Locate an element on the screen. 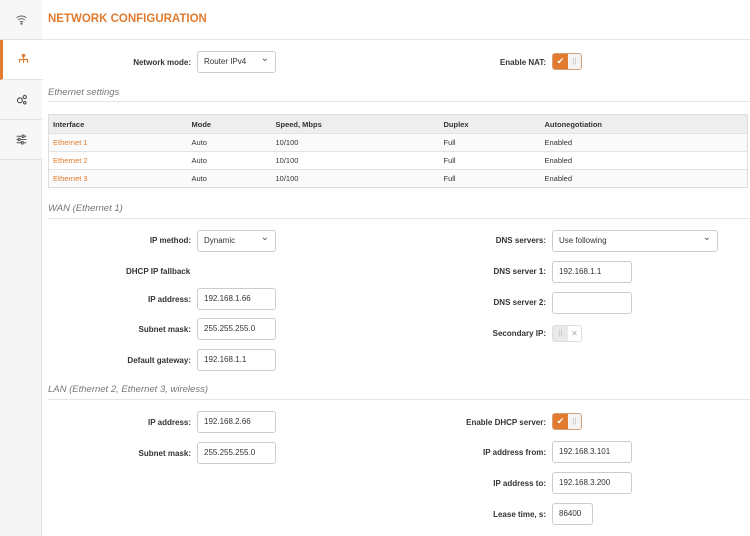  lan-mask-label: Subnet mask: is located at coordinates (164, 453).